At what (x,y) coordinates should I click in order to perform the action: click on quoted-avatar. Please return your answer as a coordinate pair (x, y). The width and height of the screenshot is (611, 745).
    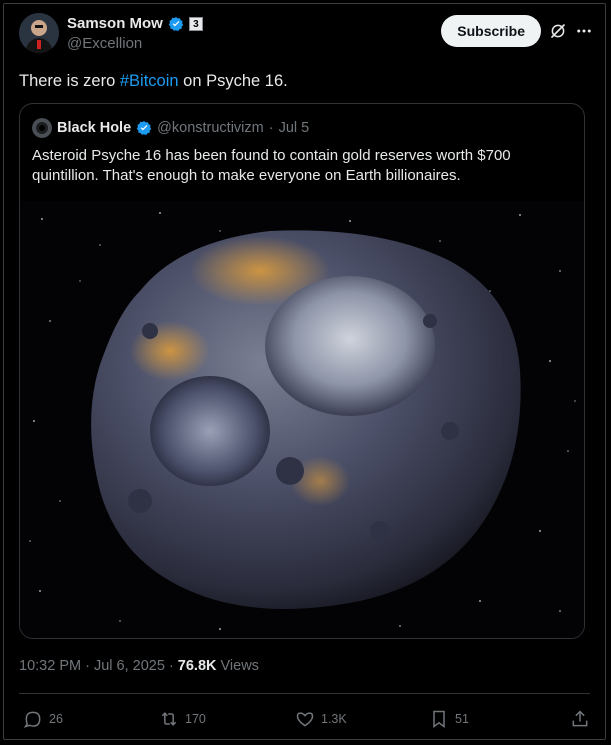
    Looking at the image, I should click on (42, 128).